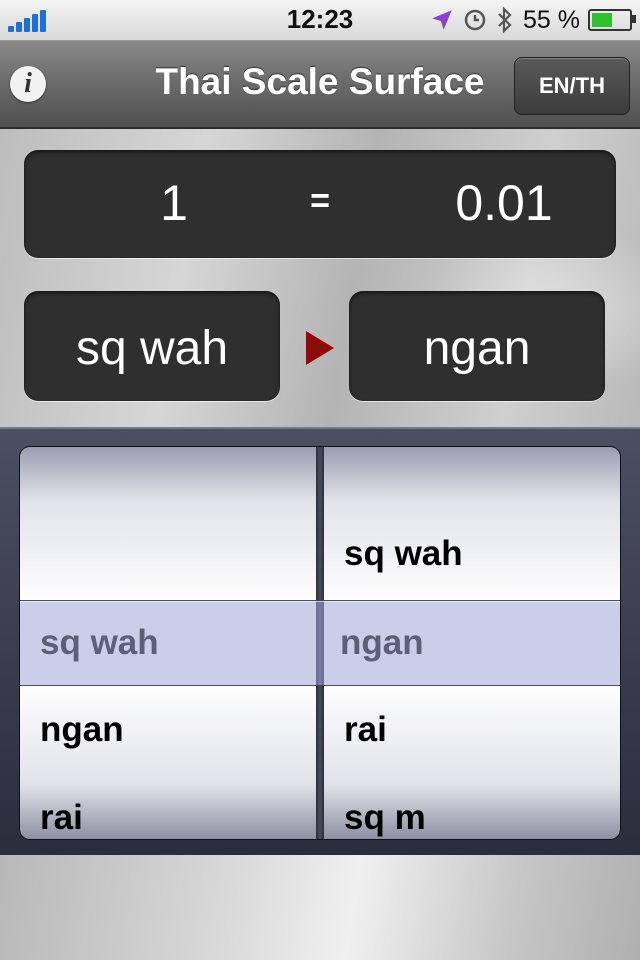  What do you see at coordinates (28, 84) in the screenshot?
I see `info-icon: i` at bounding box center [28, 84].